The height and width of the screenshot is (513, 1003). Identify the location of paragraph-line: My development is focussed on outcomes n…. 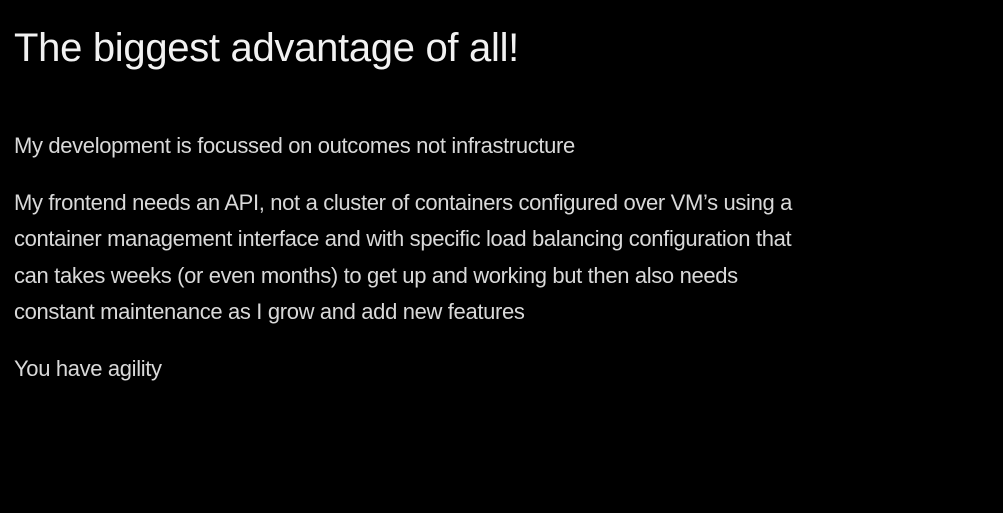
(294, 145).